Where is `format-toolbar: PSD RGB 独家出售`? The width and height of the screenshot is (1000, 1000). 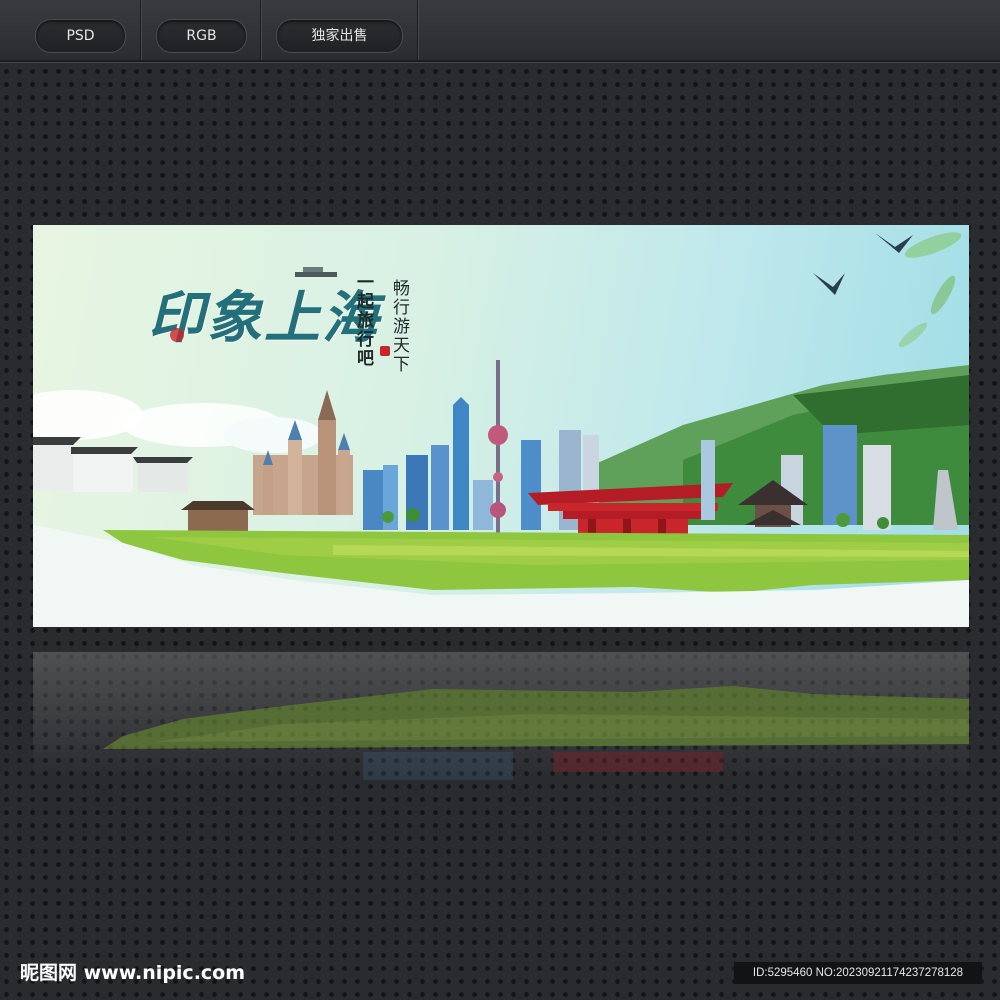 format-toolbar: PSD RGB 独家出售 is located at coordinates (500, 31).